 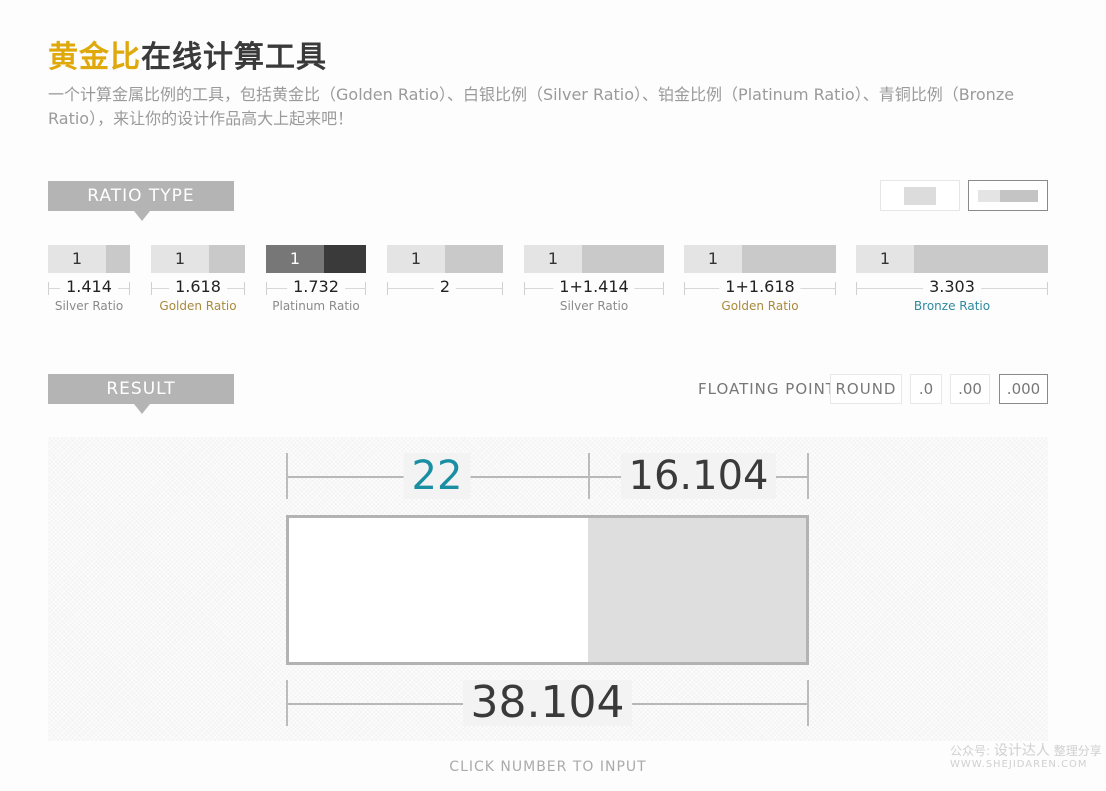 I want to click on ratio-value: 3.303, so click(x=952, y=286).